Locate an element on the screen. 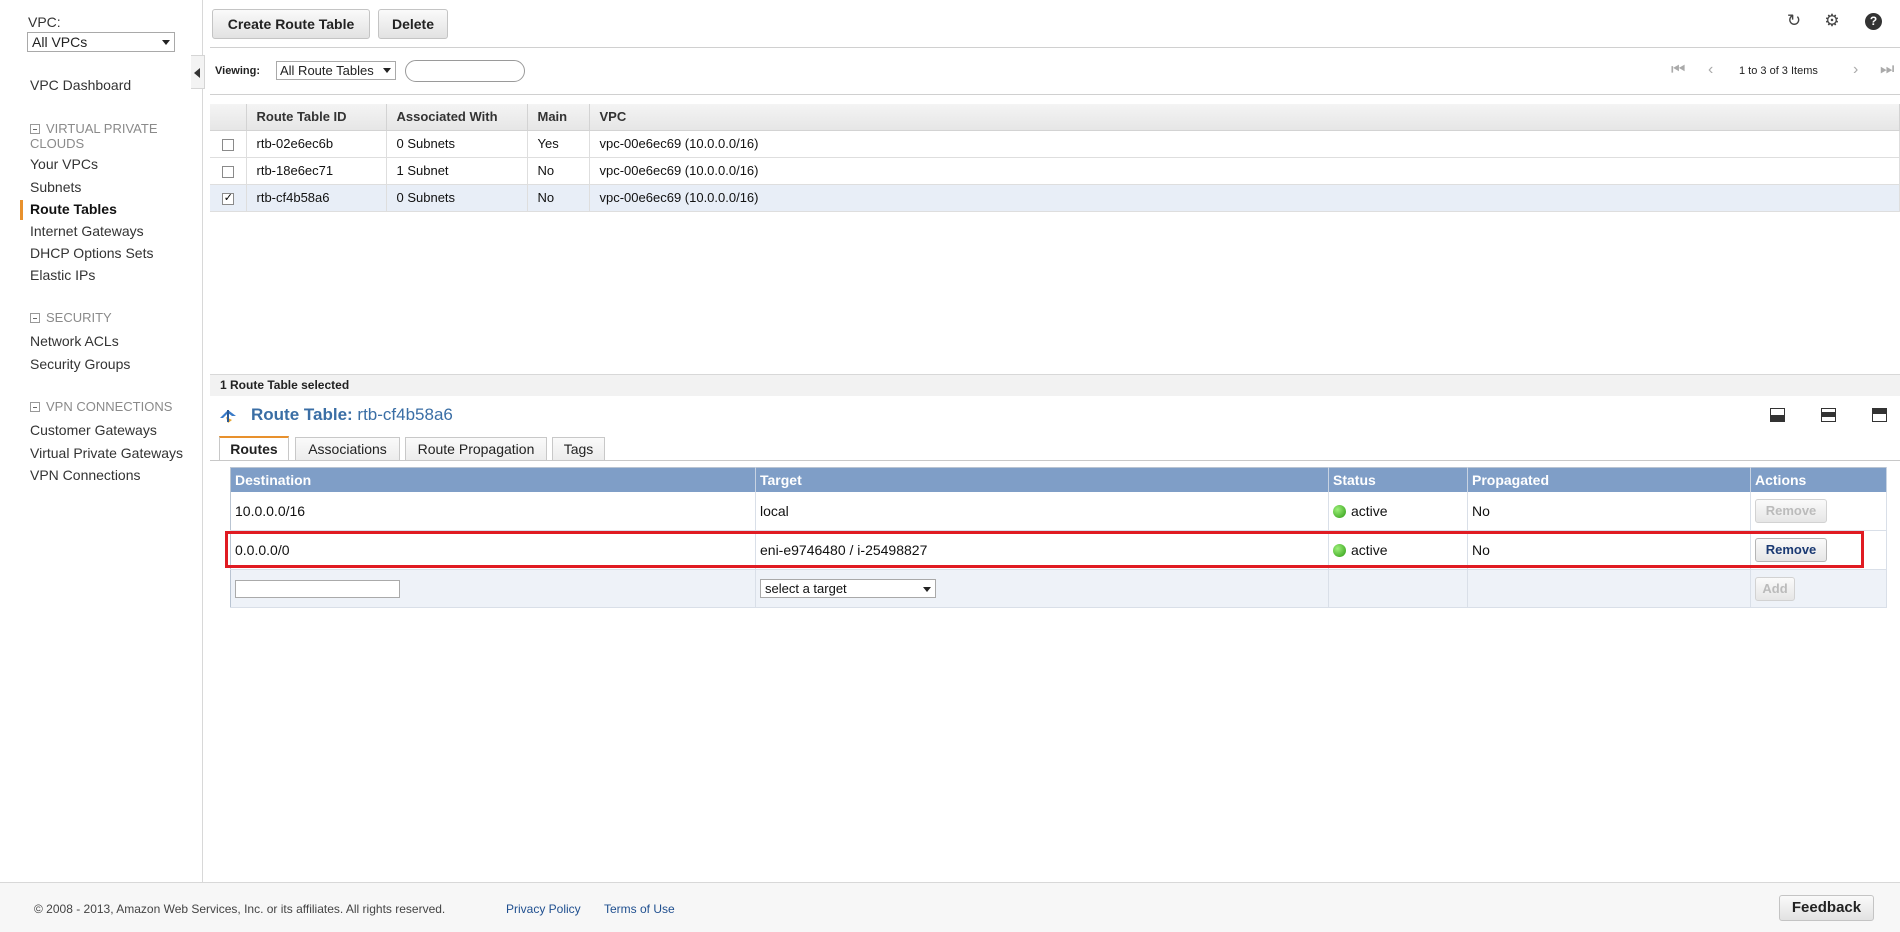 The image size is (1900, 932). new-destination-cell is located at coordinates (493, 588).